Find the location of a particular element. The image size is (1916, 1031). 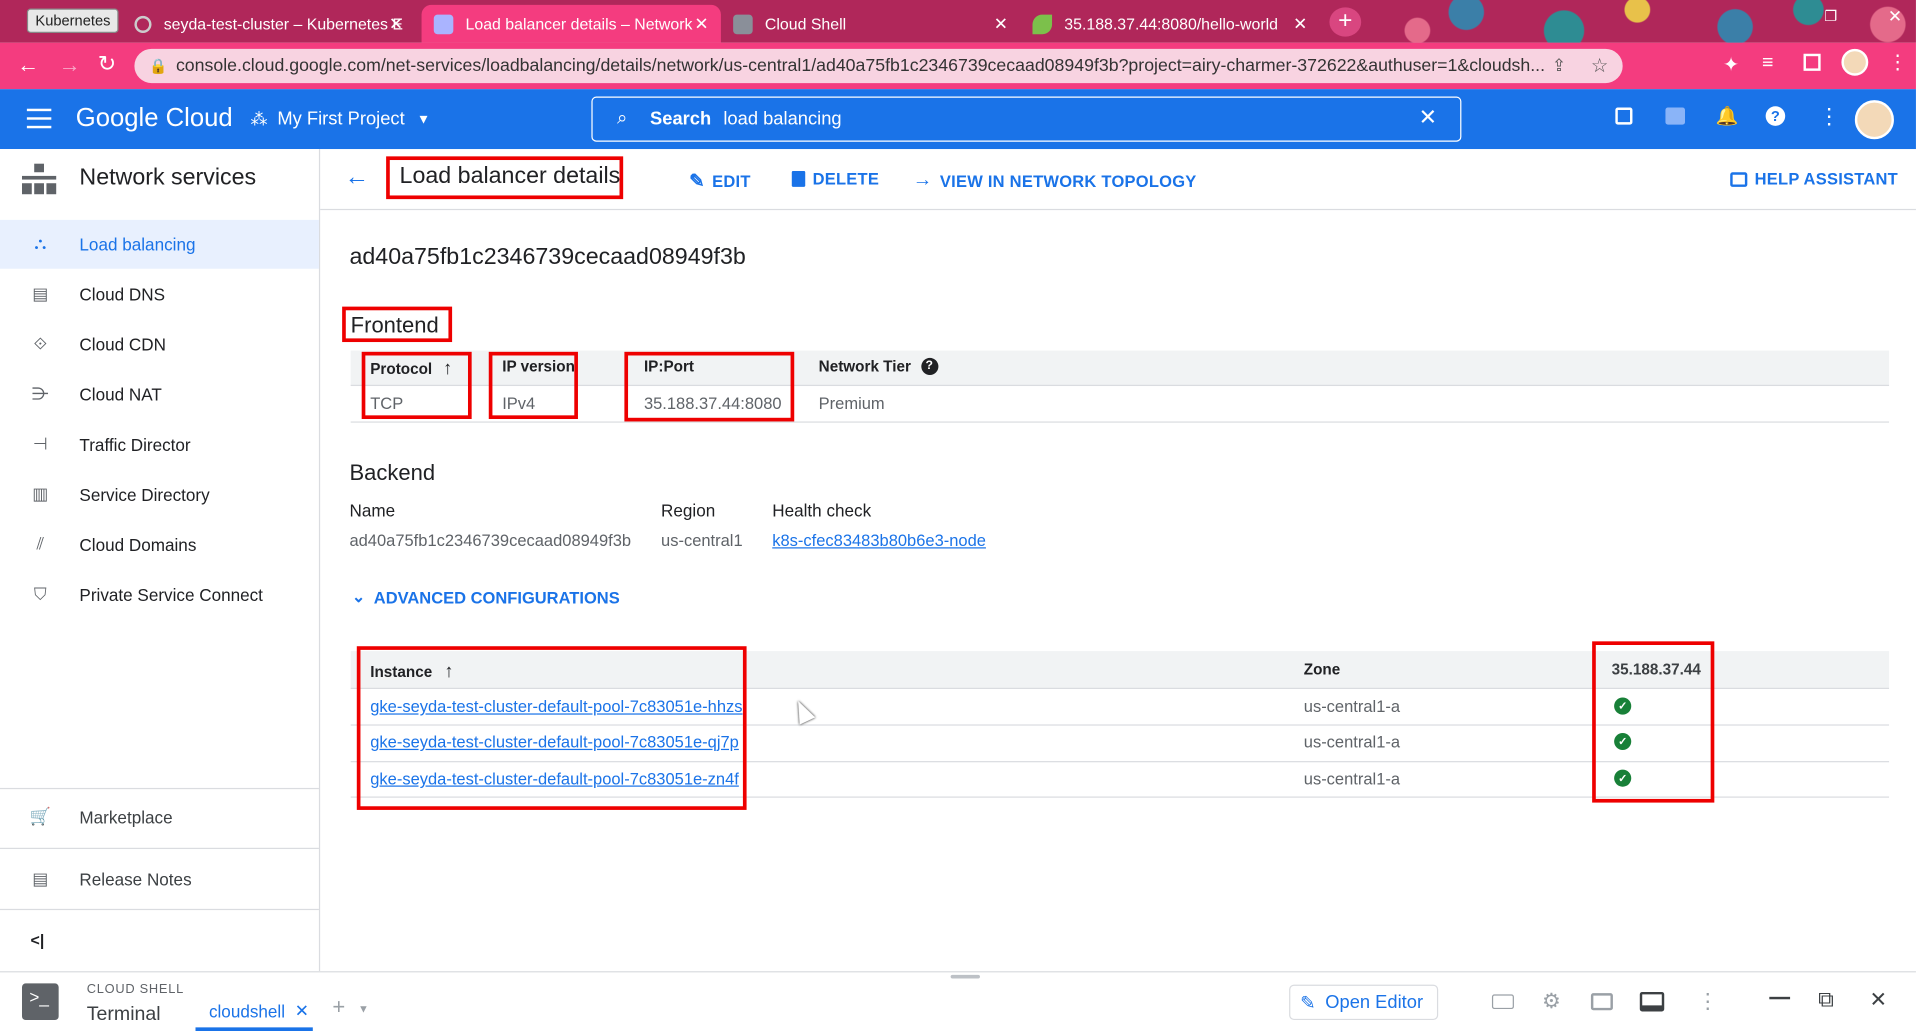

bookmark-star-icon: ☆ is located at coordinates (1600, 66).